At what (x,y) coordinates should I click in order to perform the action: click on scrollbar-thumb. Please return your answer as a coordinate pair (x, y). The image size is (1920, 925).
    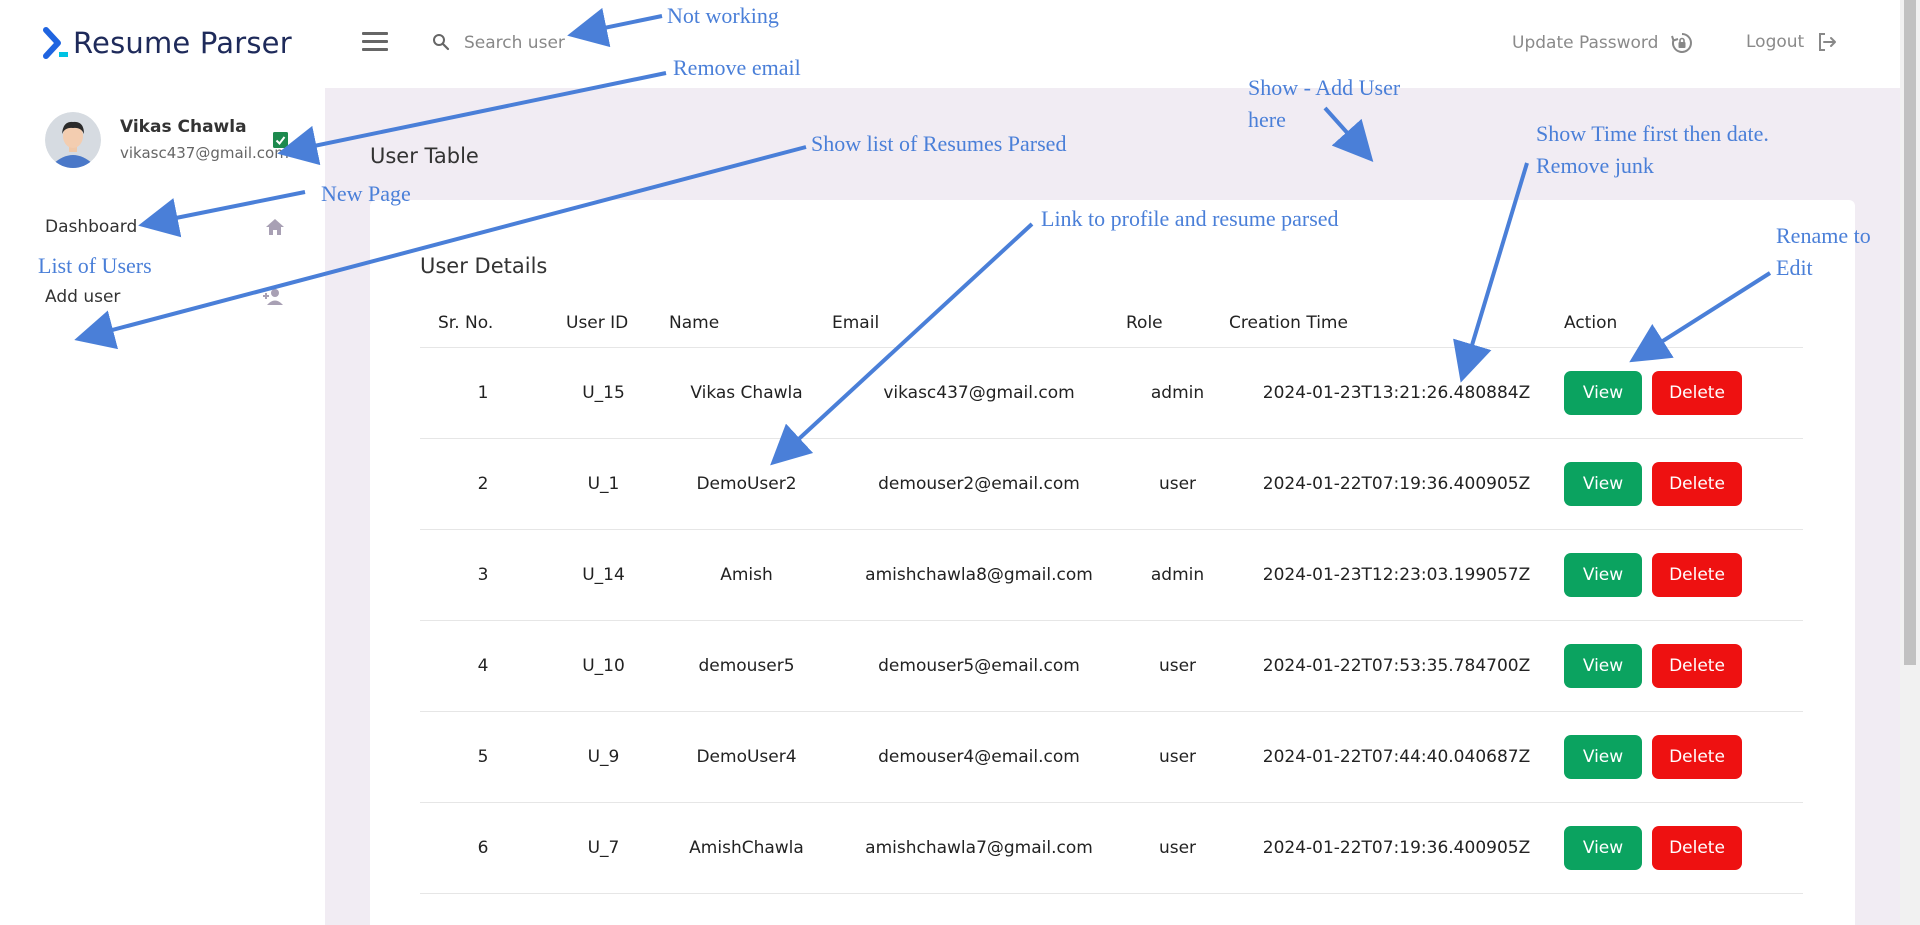
    Looking at the image, I should click on (1910, 332).